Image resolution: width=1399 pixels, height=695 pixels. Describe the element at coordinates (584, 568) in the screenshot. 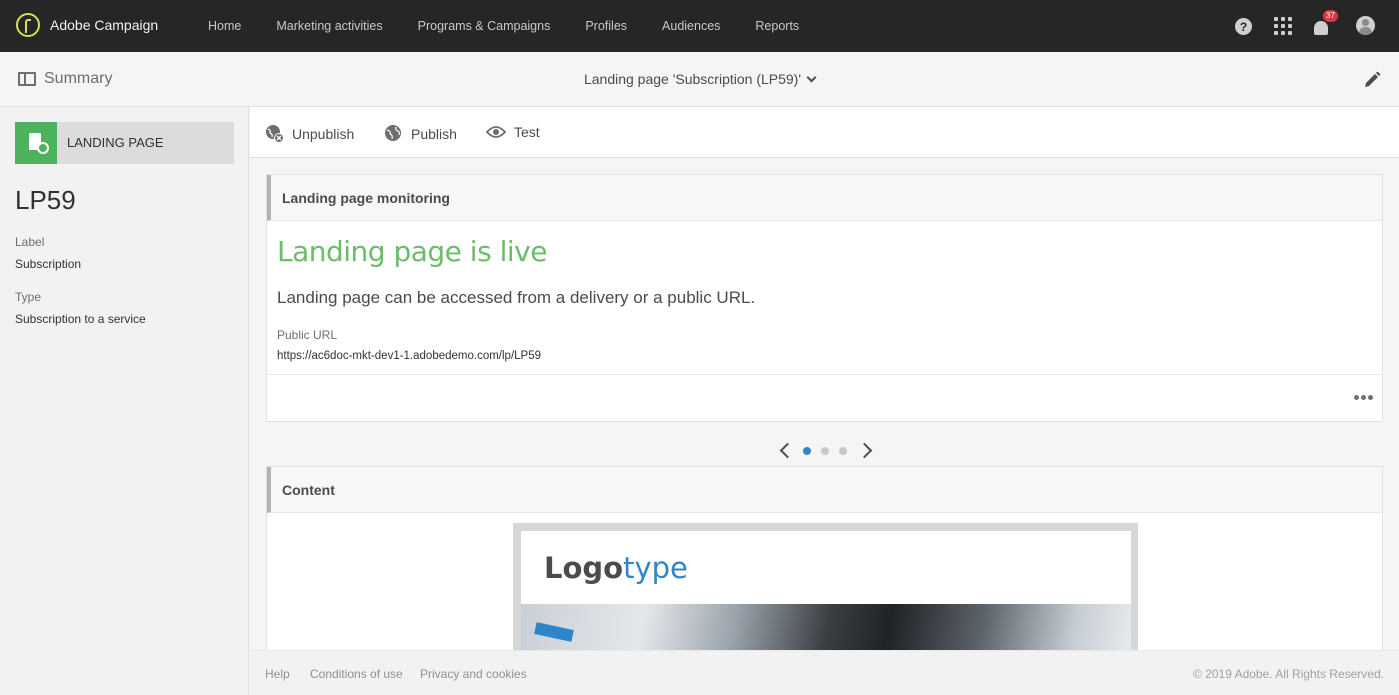

I see `logo-part-1: Logo` at that location.